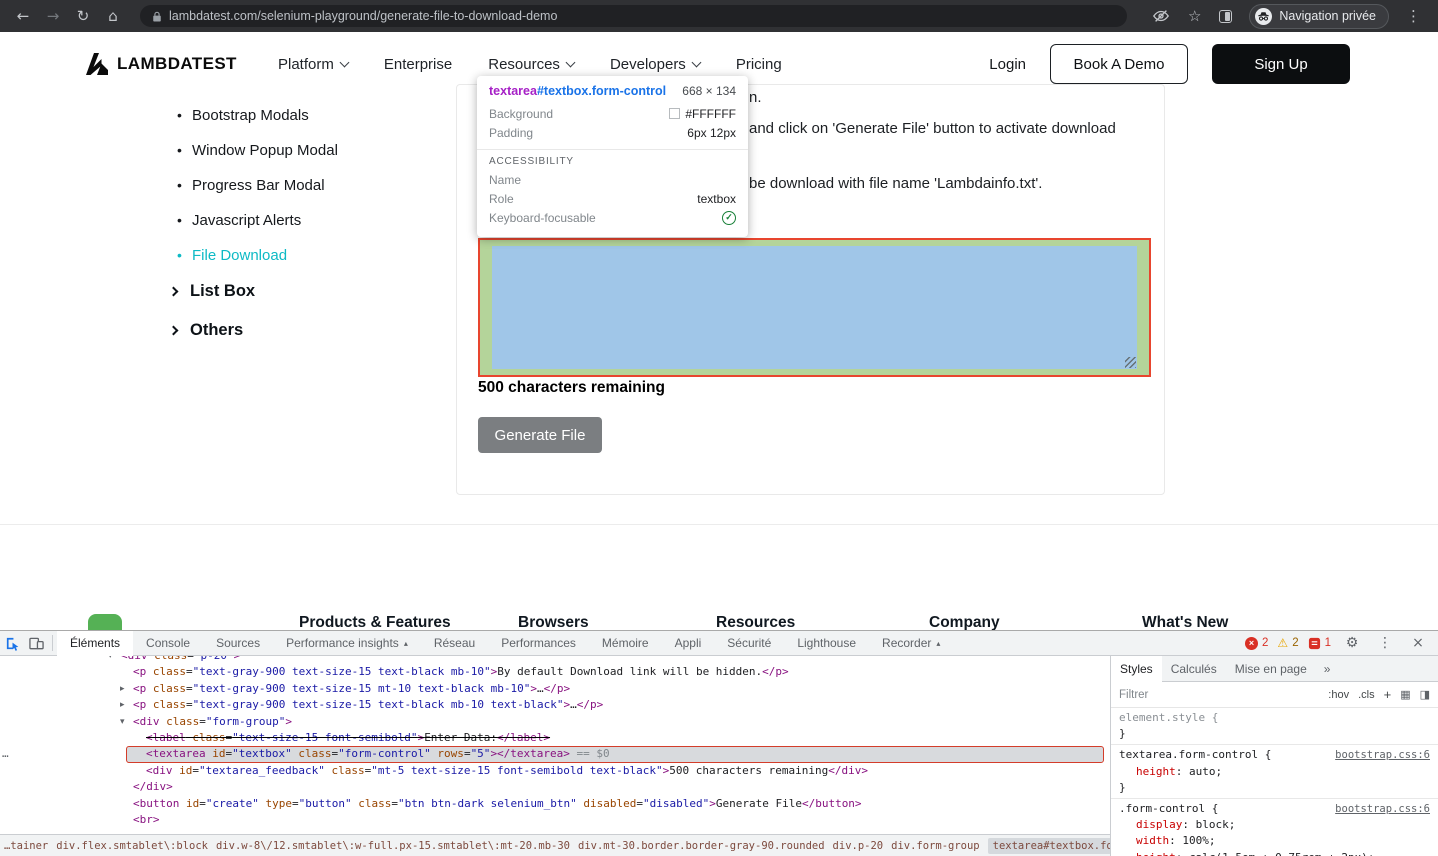 The height and width of the screenshot is (856, 1438). Describe the element at coordinates (1195, 755) in the screenshot. I see `css-selector: textarea.form-control {` at that location.